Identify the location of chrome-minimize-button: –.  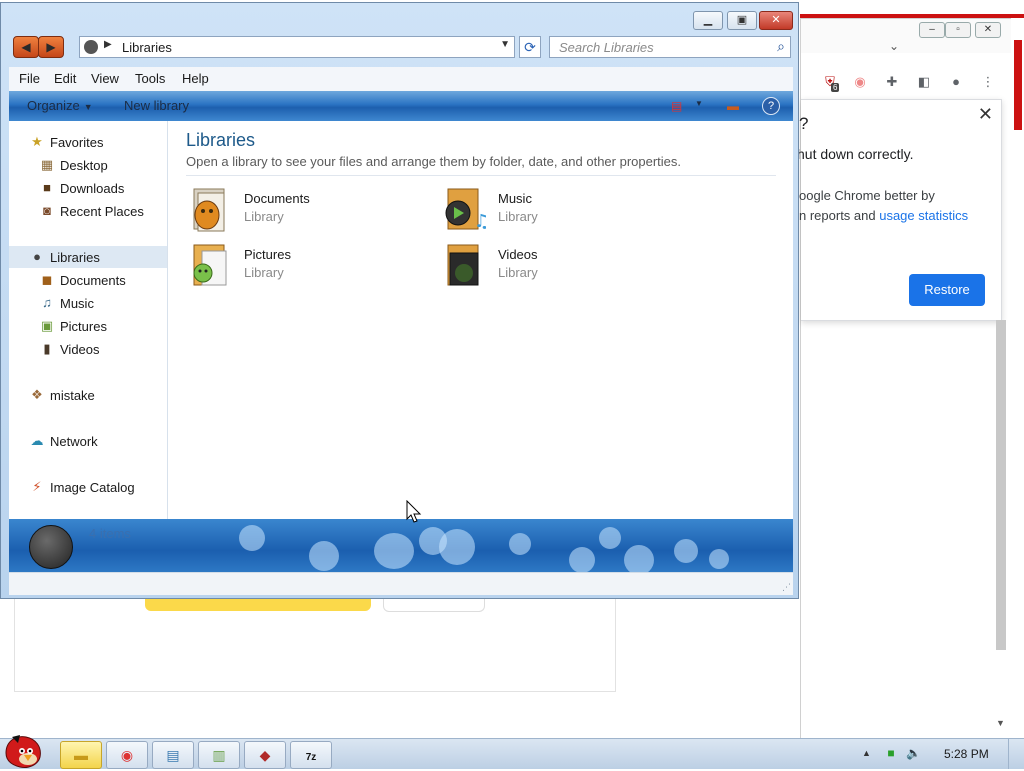
(932, 30).